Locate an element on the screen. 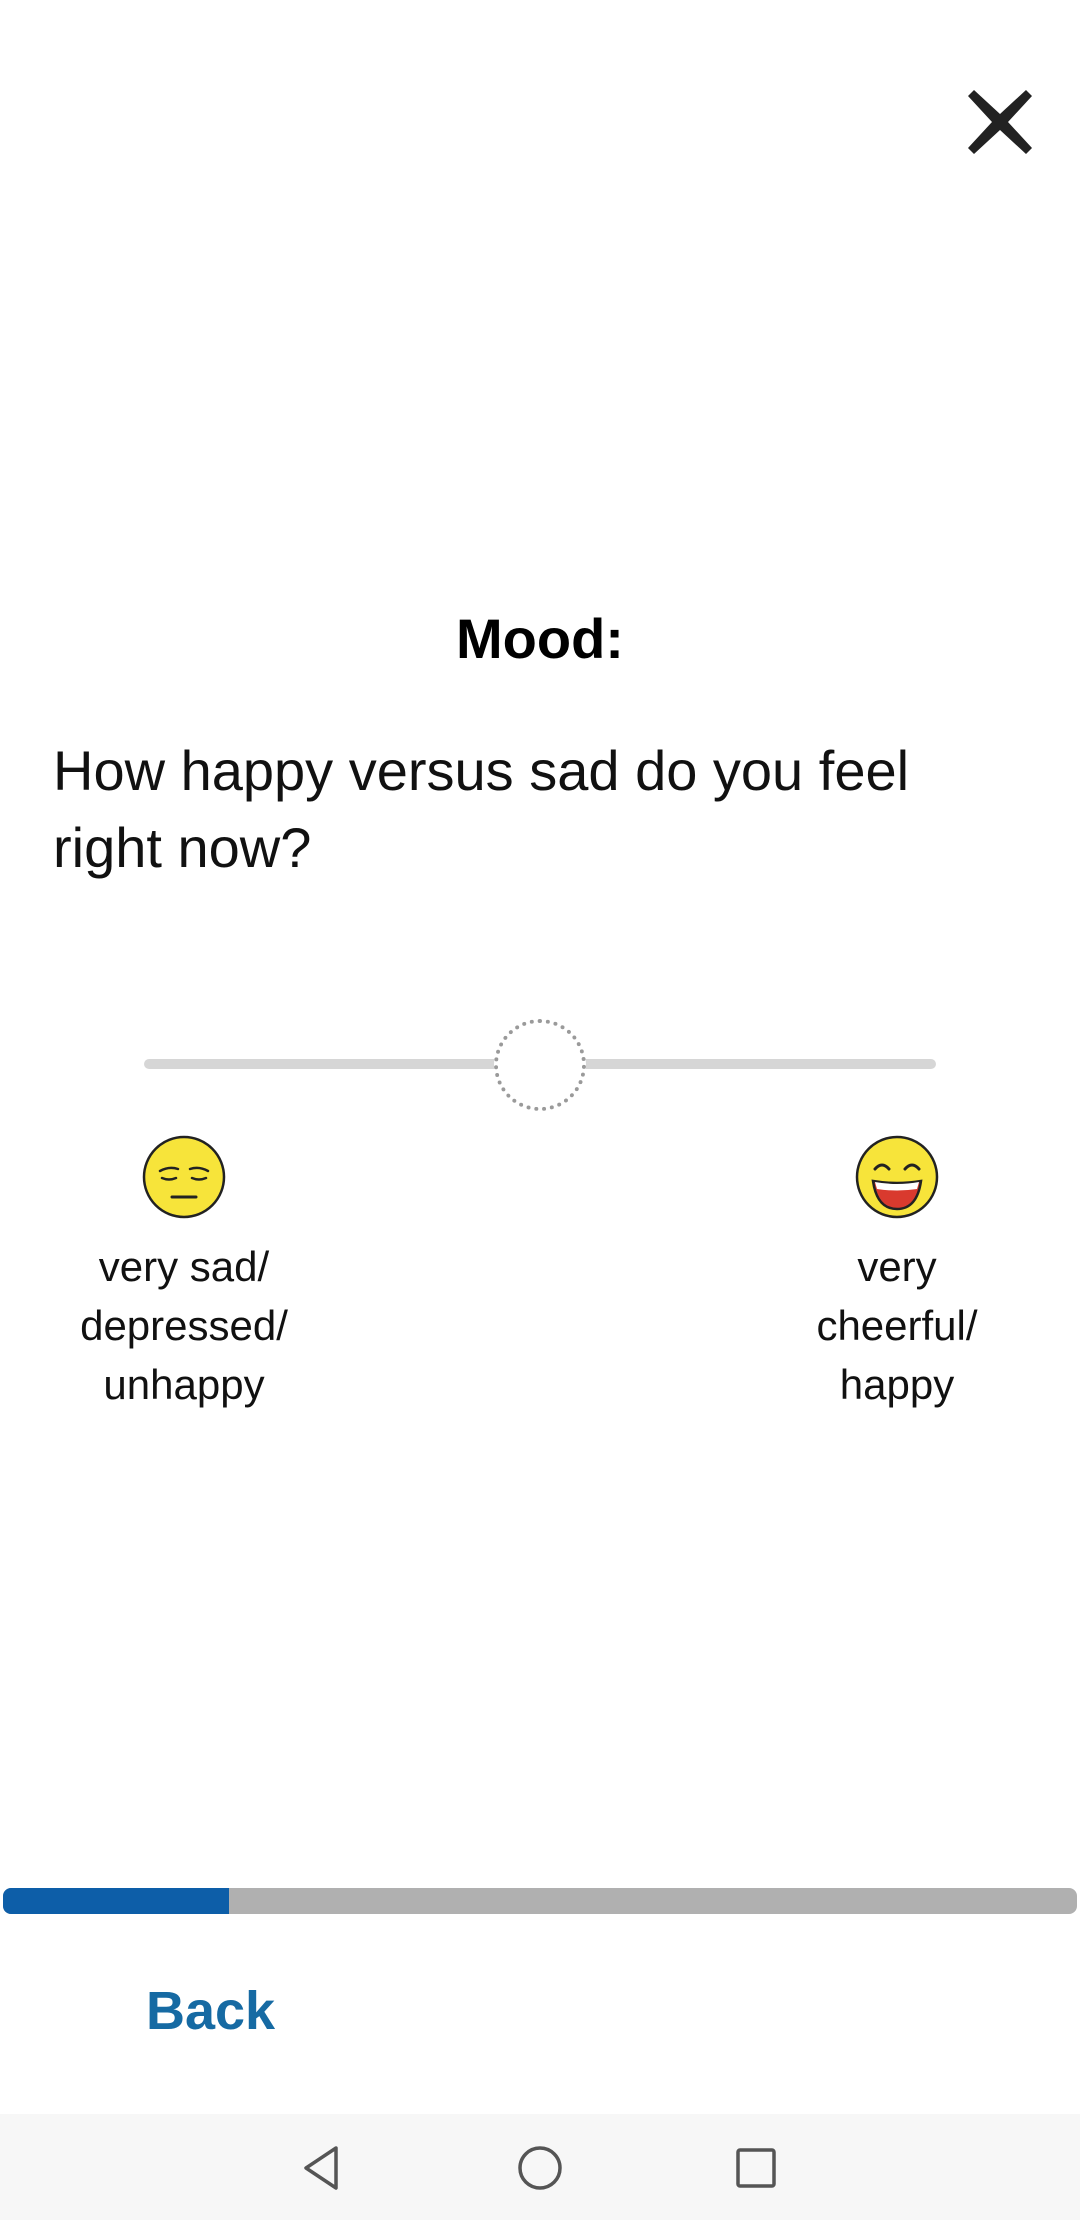 Image resolution: width=1080 pixels, height=2220 pixels. anchor-left: very sad/ depressed/ unhappy is located at coordinates (184, 1274).